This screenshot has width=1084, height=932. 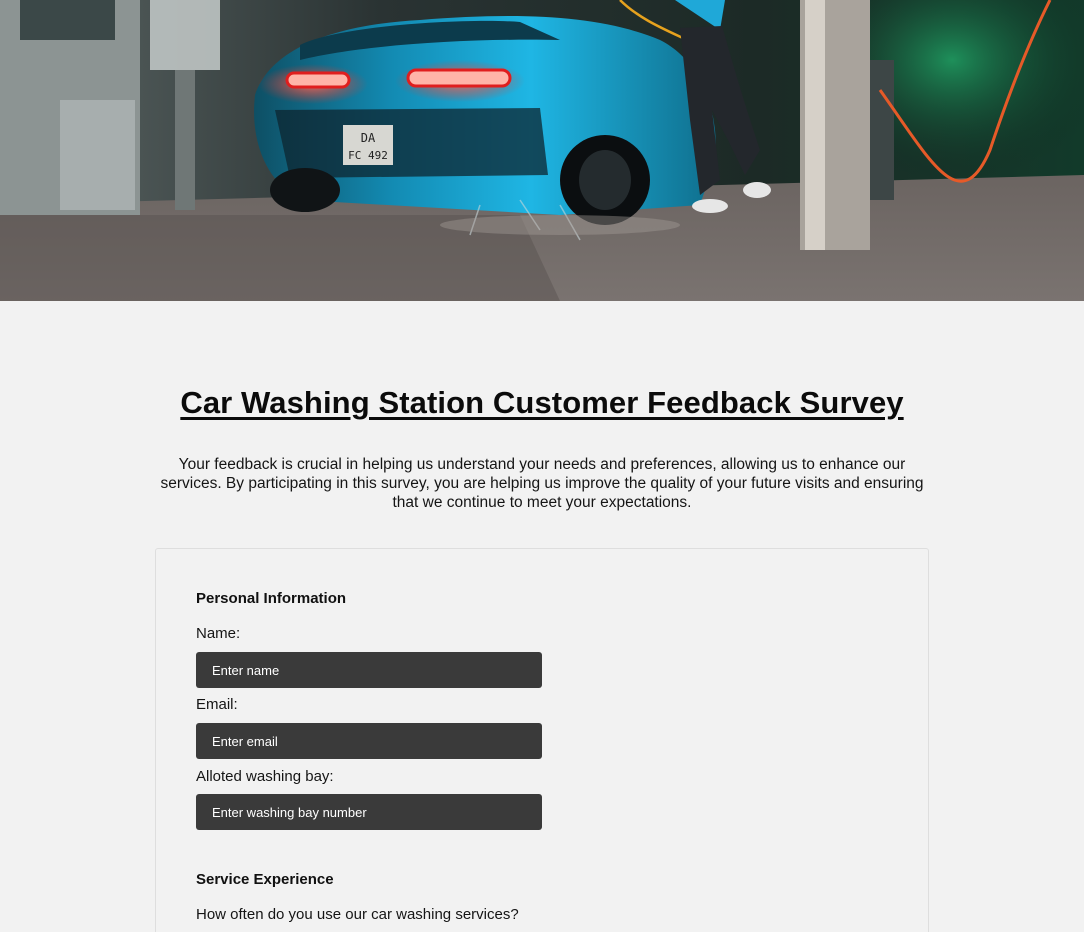 I want to click on service-experience-heading: Service Experience, so click(x=265, y=879).